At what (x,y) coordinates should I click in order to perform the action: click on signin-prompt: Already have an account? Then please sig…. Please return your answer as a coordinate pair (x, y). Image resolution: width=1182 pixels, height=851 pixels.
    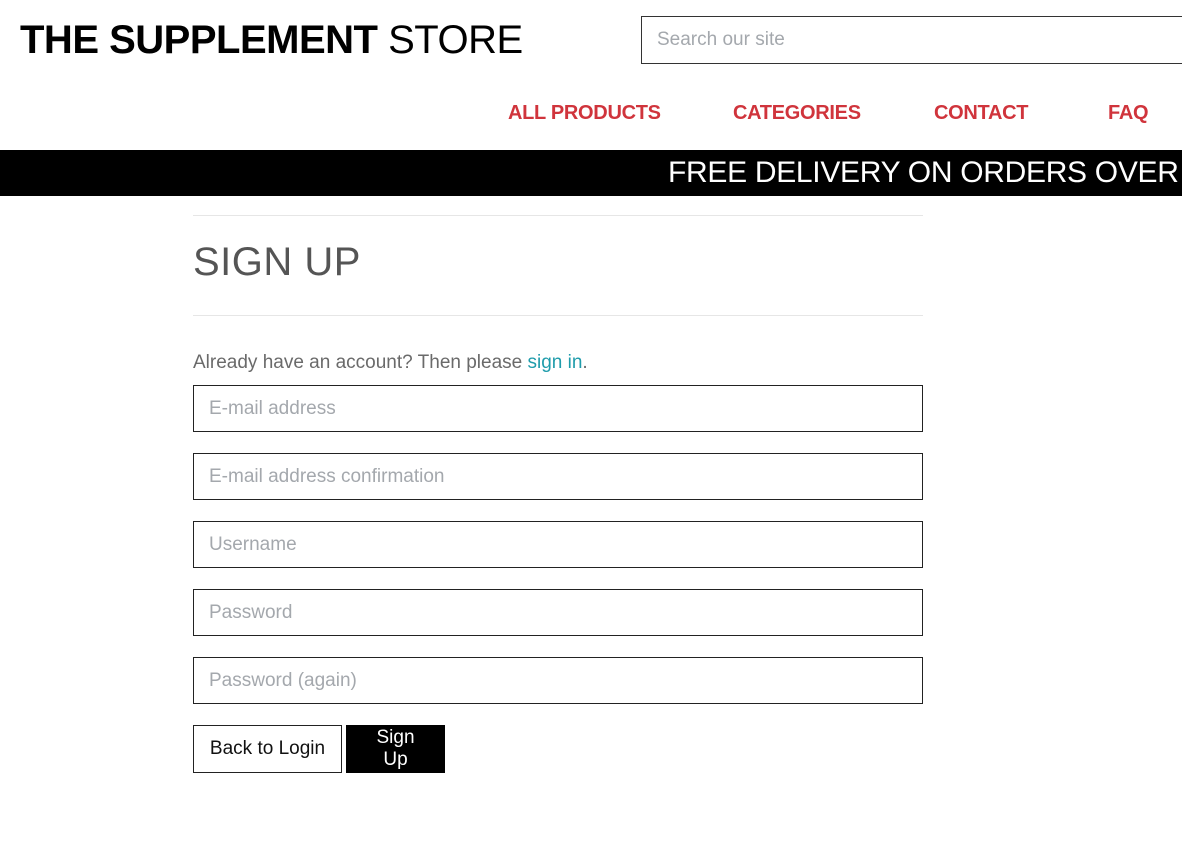
    Looking at the image, I should click on (558, 363).